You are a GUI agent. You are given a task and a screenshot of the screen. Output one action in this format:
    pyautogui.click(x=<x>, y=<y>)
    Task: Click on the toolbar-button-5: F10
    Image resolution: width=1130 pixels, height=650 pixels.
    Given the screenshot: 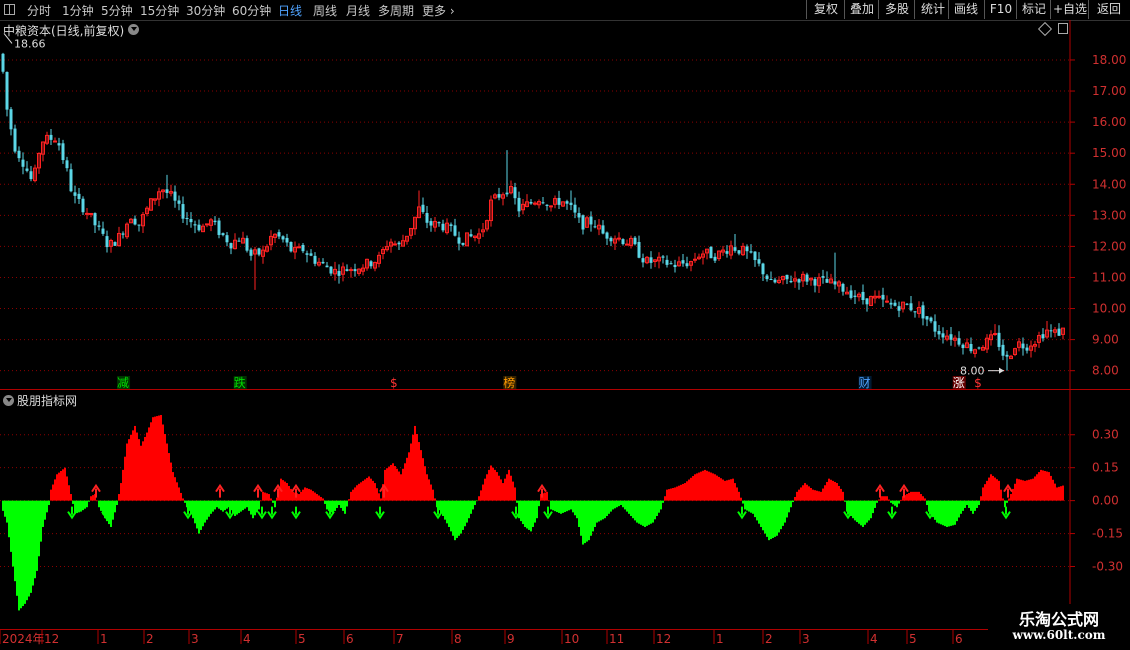 What is the action you would take?
    pyautogui.click(x=1000, y=9)
    